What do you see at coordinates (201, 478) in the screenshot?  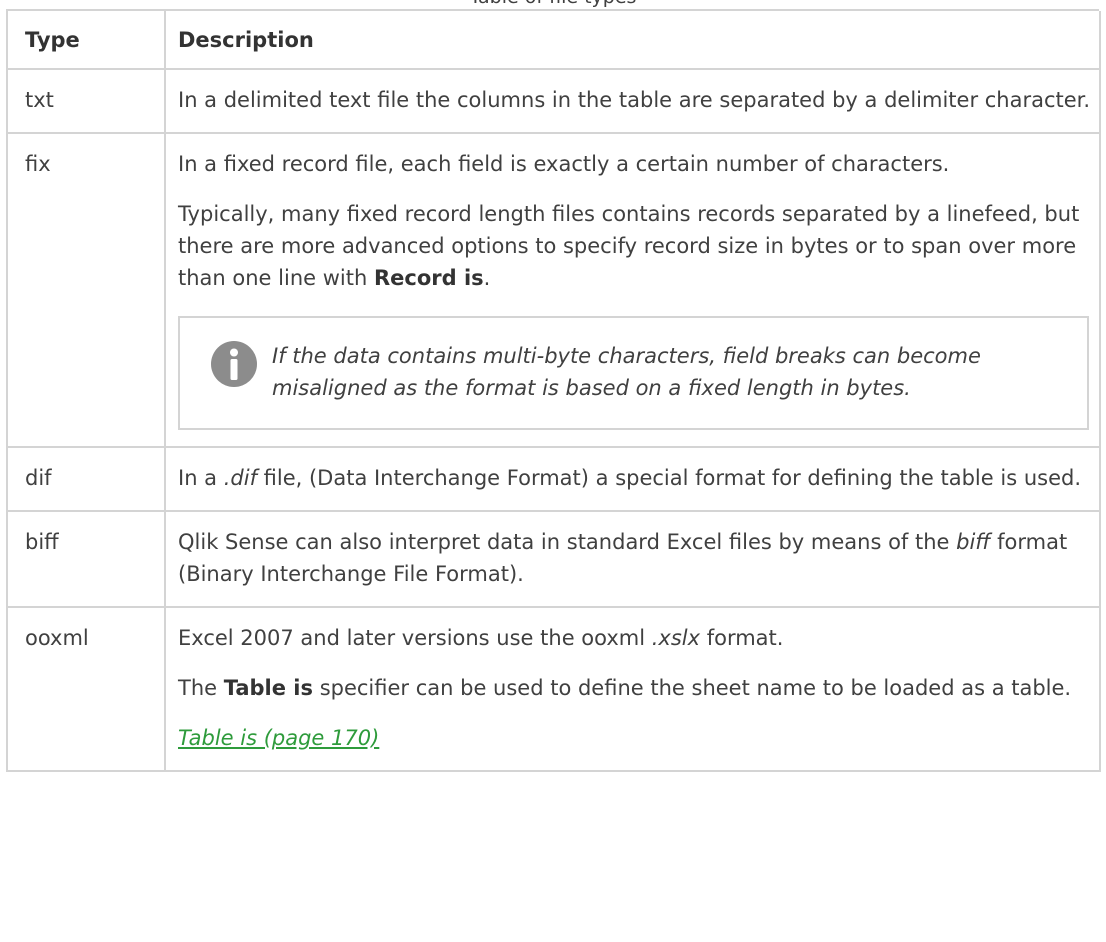 I see `dif-text-before: In a` at bounding box center [201, 478].